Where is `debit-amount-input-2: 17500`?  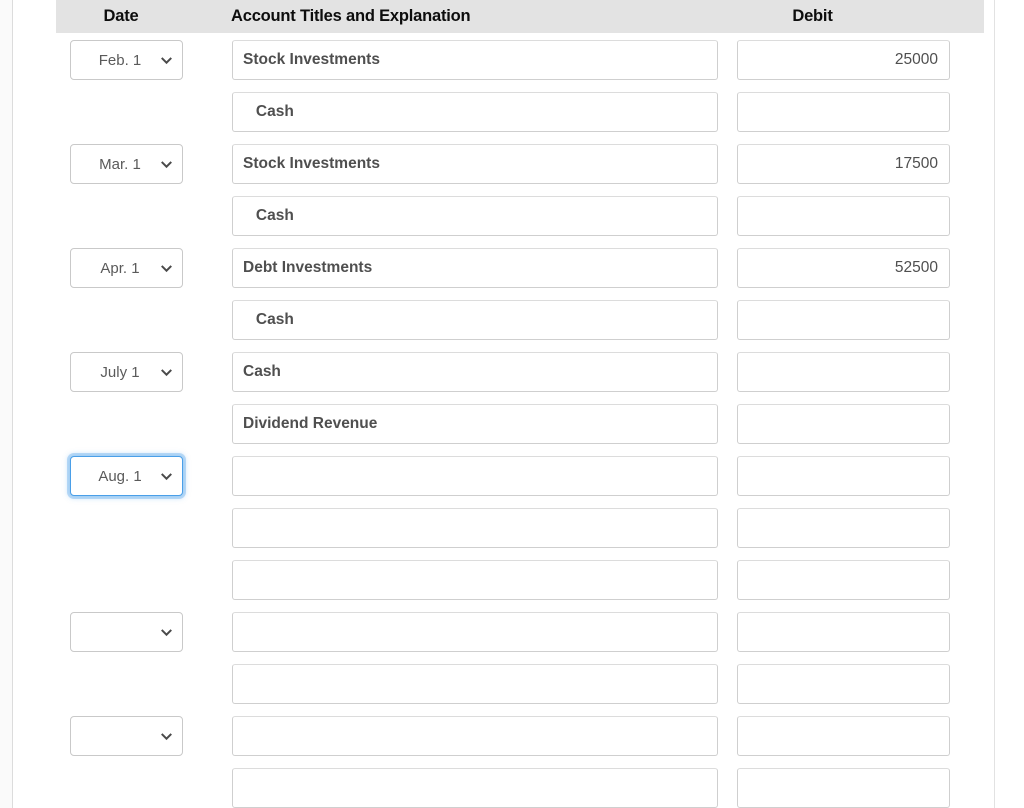
debit-amount-input-2: 17500 is located at coordinates (843, 164).